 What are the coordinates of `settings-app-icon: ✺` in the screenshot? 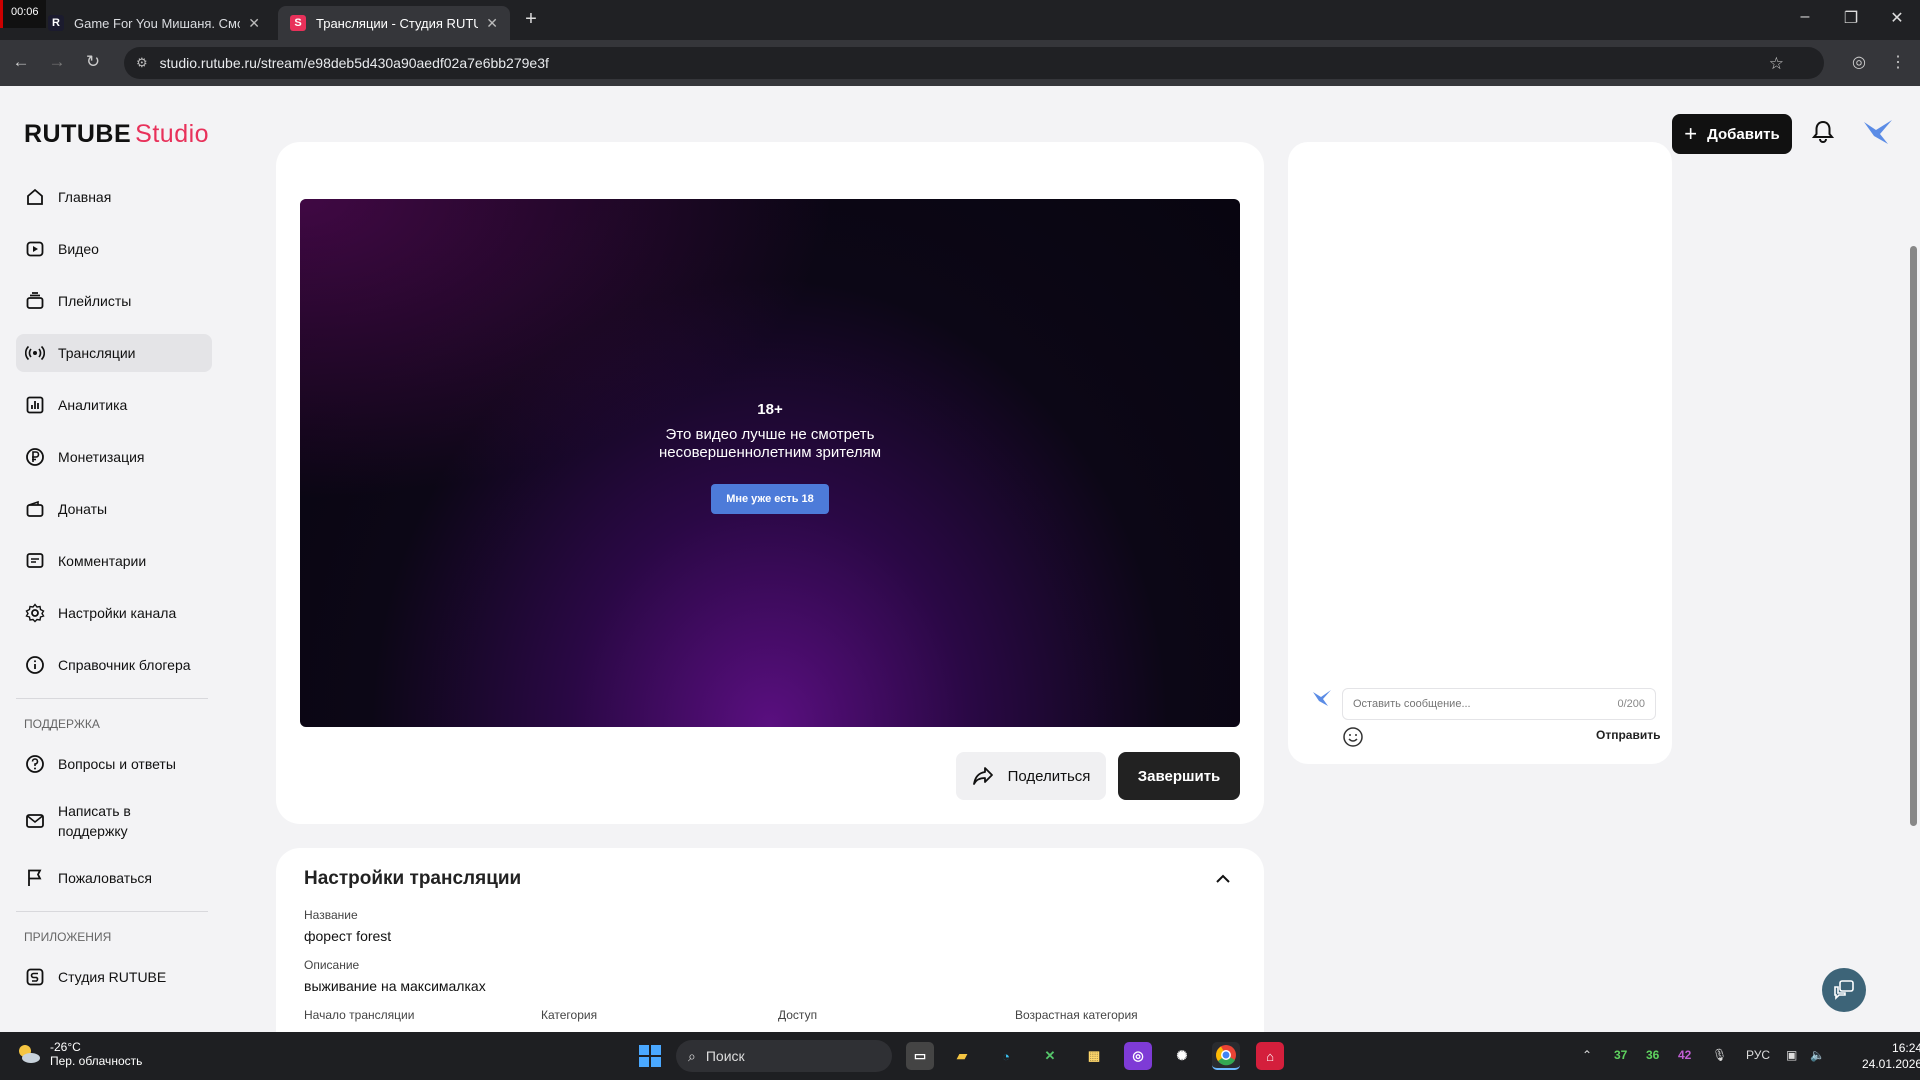 It's located at (1182, 1056).